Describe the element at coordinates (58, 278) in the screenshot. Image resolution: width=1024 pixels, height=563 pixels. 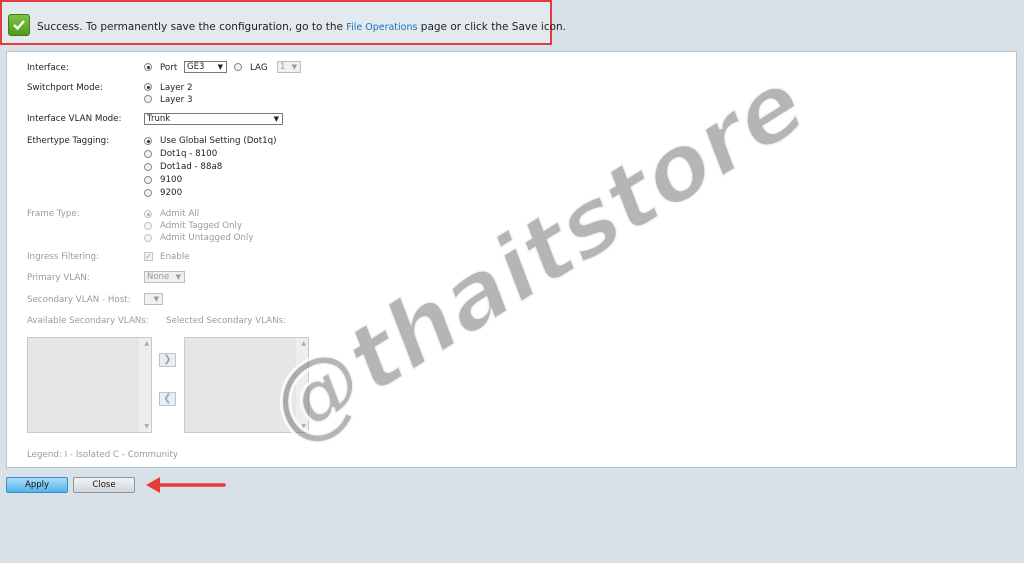
I see `primary-vlan-label: Primary VLAN:` at that location.